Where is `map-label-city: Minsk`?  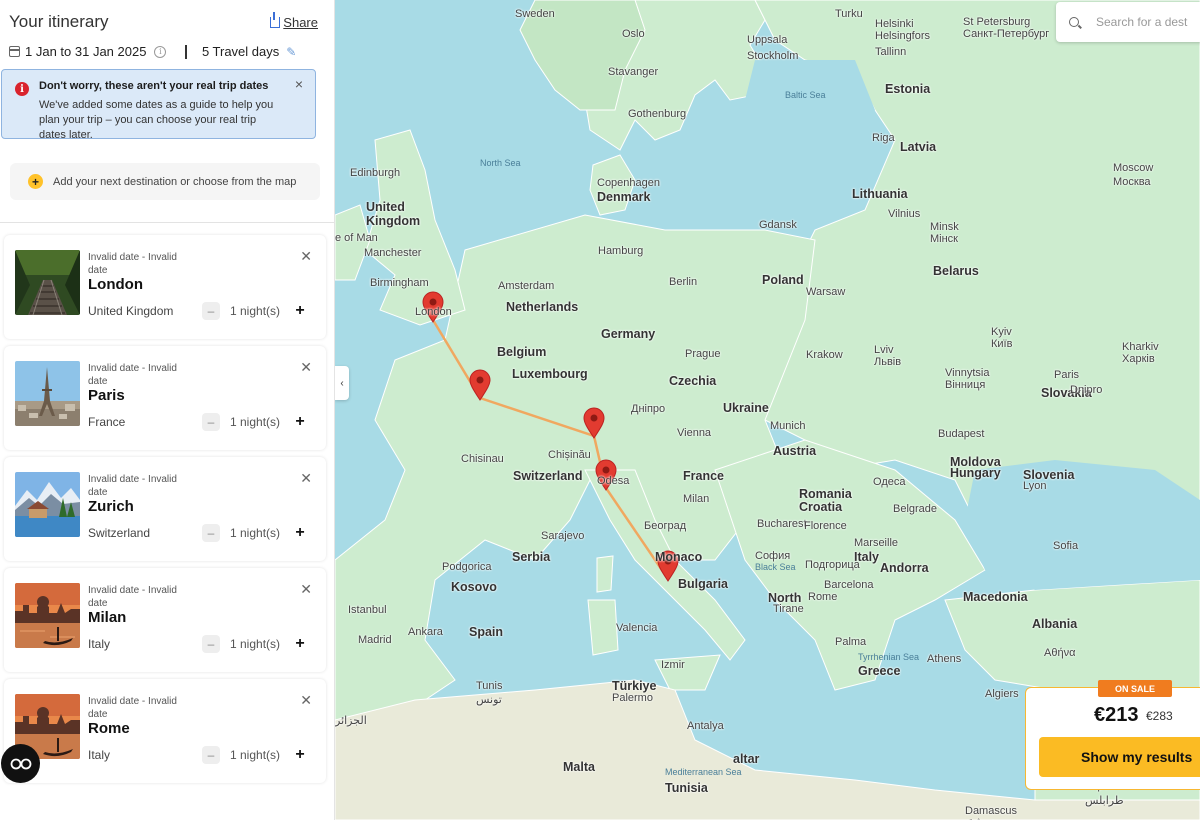
map-label-city: Minsk is located at coordinates (944, 227).